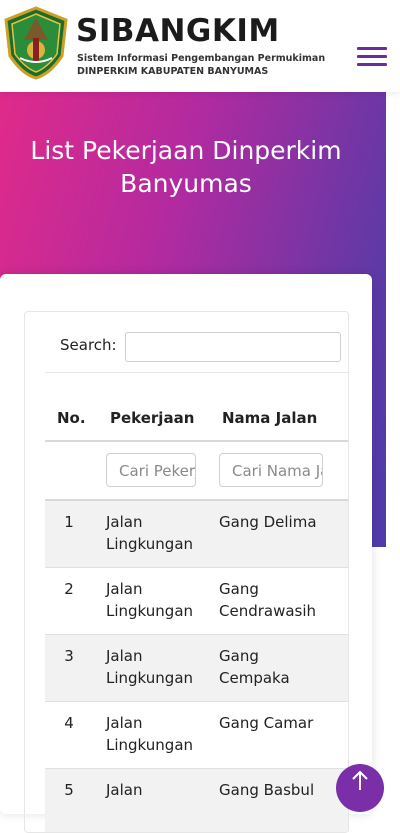 The height and width of the screenshot is (833, 400). I want to click on table-row: 5 Jalan Gang Basbul, so click(196, 800).